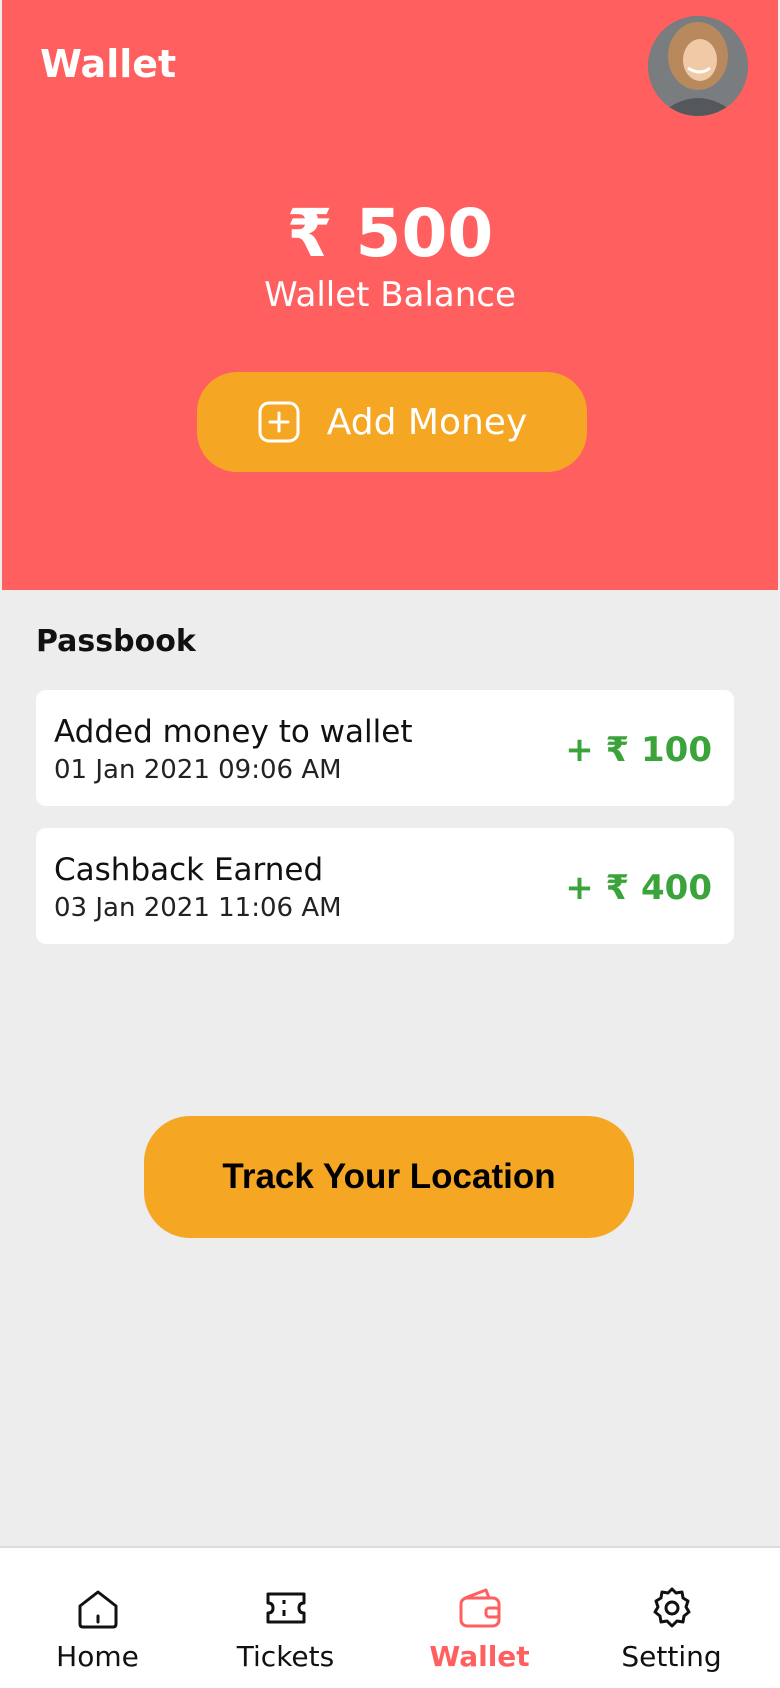  I want to click on nav-item-home: Home, so click(97, 1618).